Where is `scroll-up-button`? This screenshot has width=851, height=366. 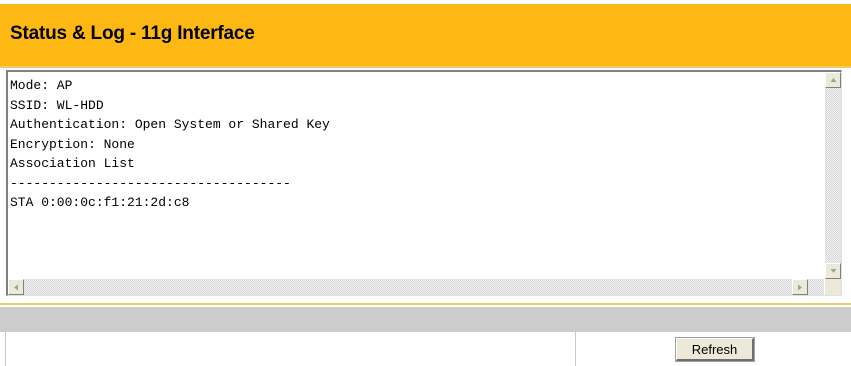
scroll-up-button is located at coordinates (833, 80).